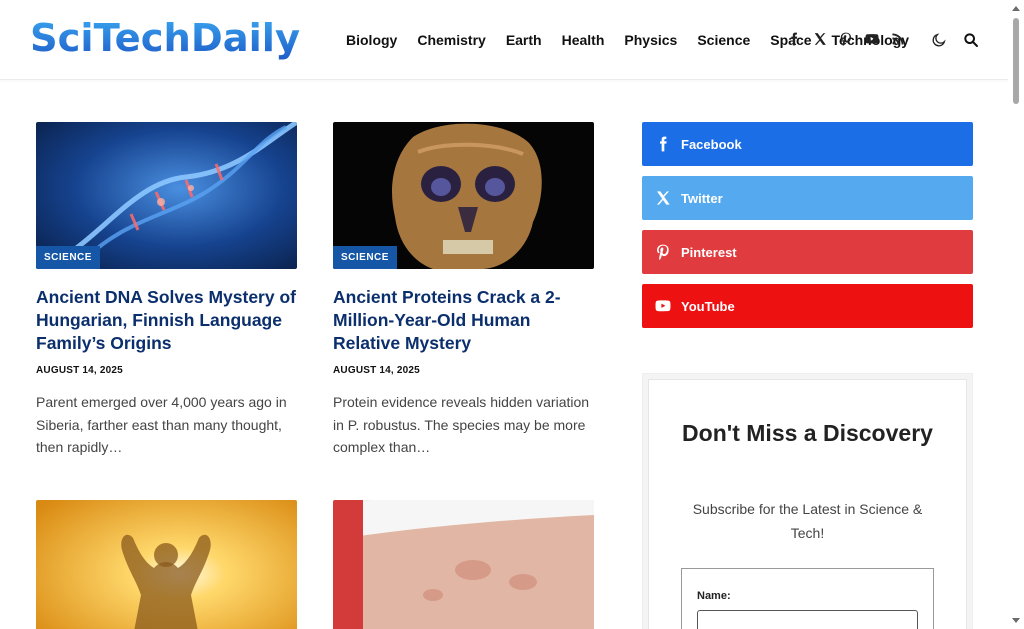  Describe the element at coordinates (807, 433) in the screenshot. I see `newsletter-title: Don't Miss a Discovery` at that location.